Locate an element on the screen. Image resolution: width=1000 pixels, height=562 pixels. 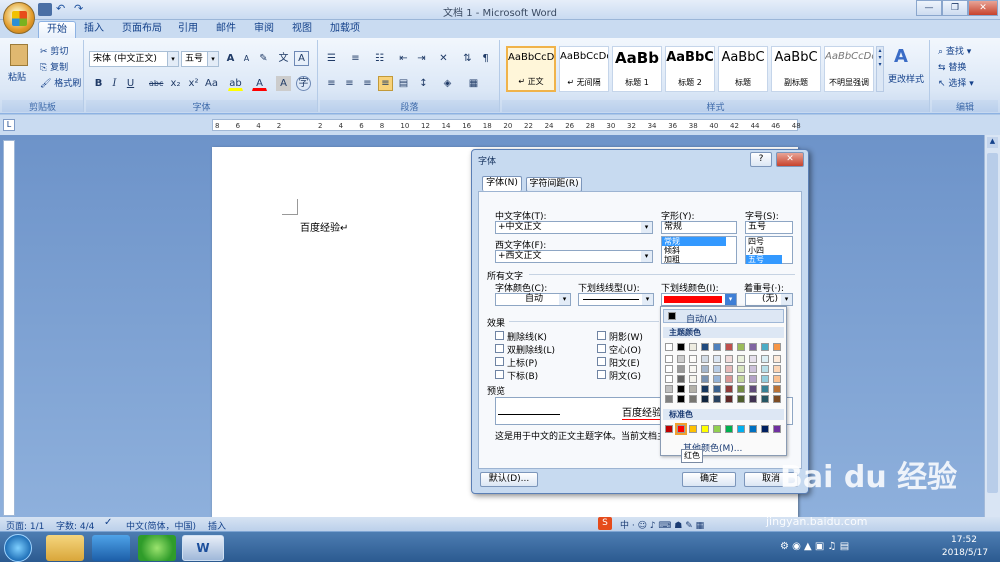
west-font-select: +西文正文 ▾ is located at coordinates (574, 256).